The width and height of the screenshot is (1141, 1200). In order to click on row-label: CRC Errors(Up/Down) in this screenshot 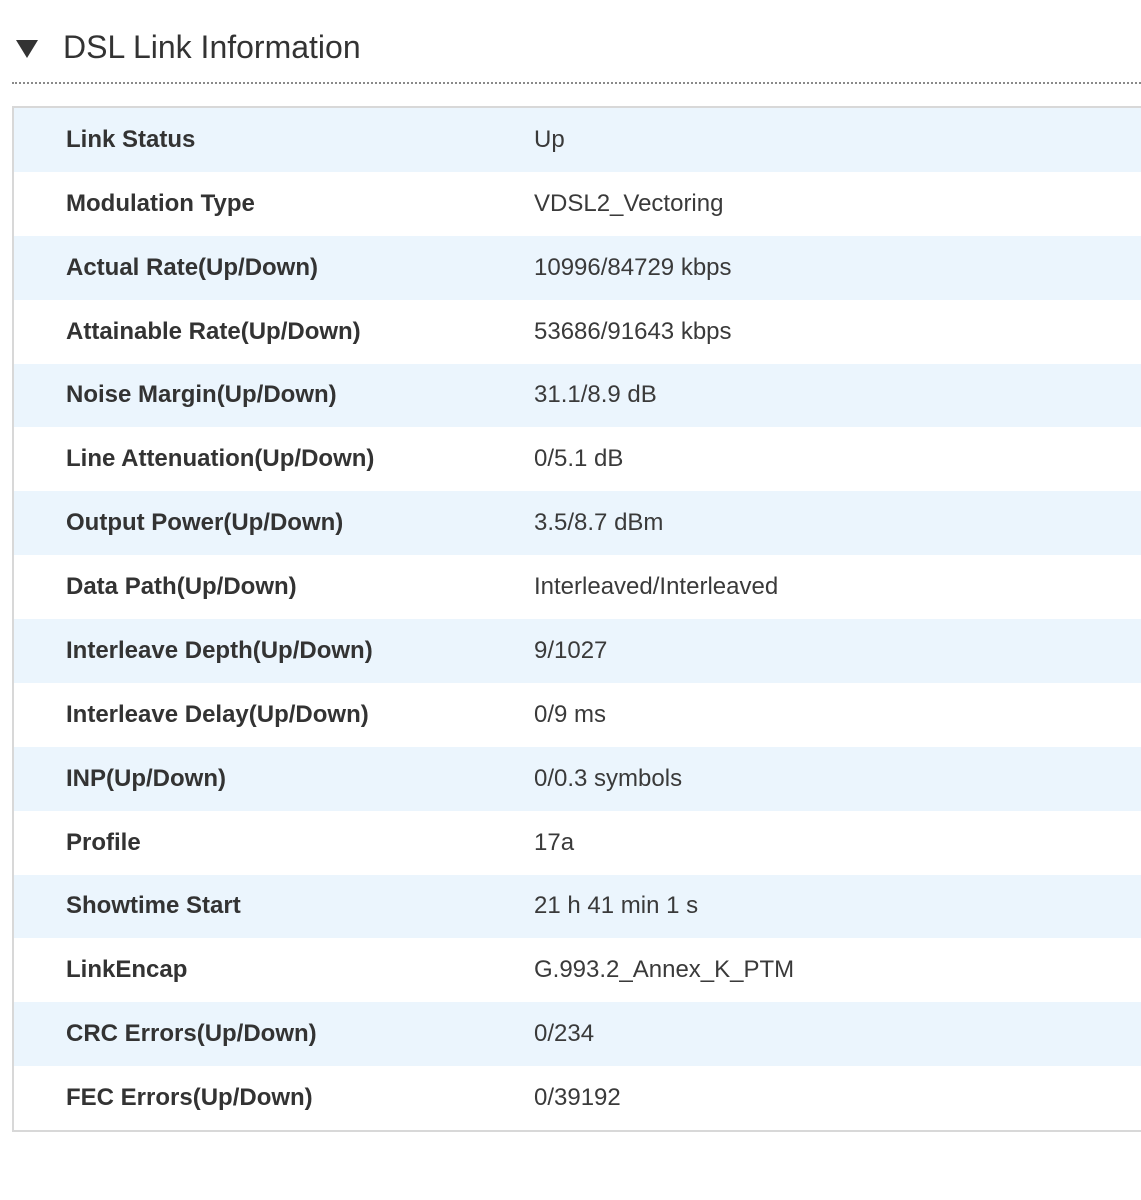, I will do `click(191, 1034)`.